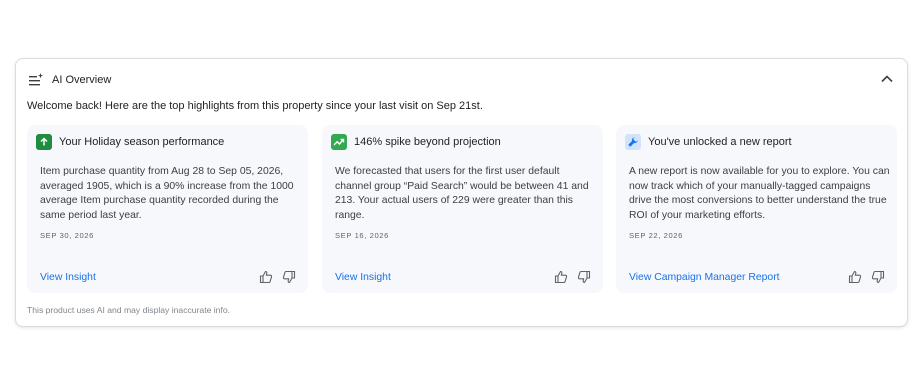  I want to click on card-header: You've unlocked a new report, so click(708, 142).